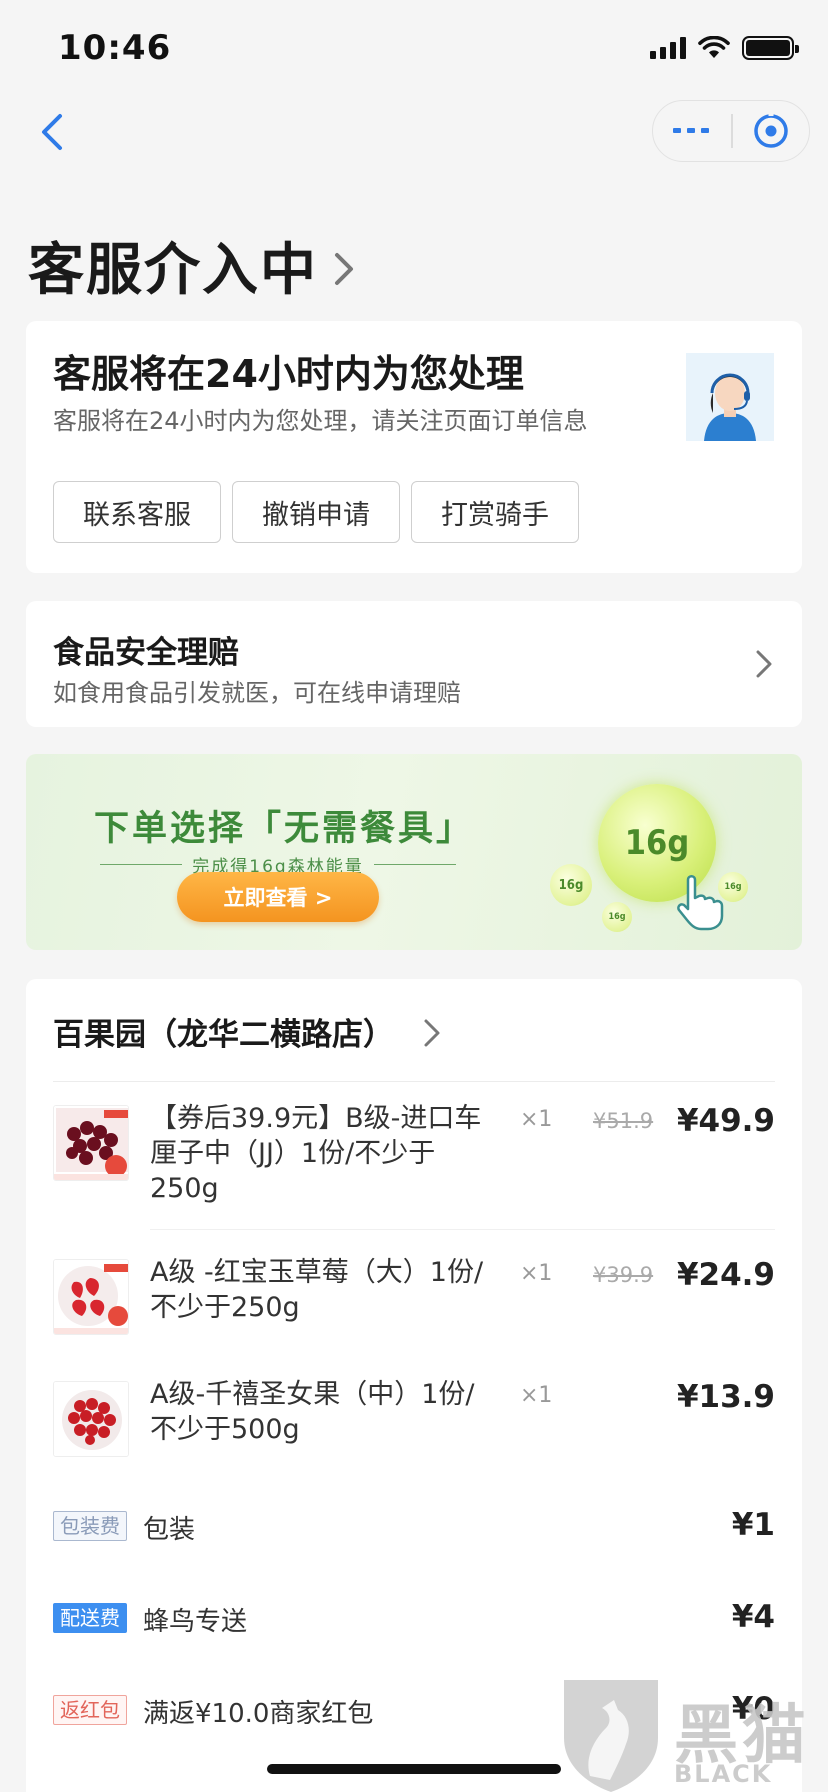  I want to click on black-cat-watermark: 黑猫 BLACK CAT, so click(692, 1734).